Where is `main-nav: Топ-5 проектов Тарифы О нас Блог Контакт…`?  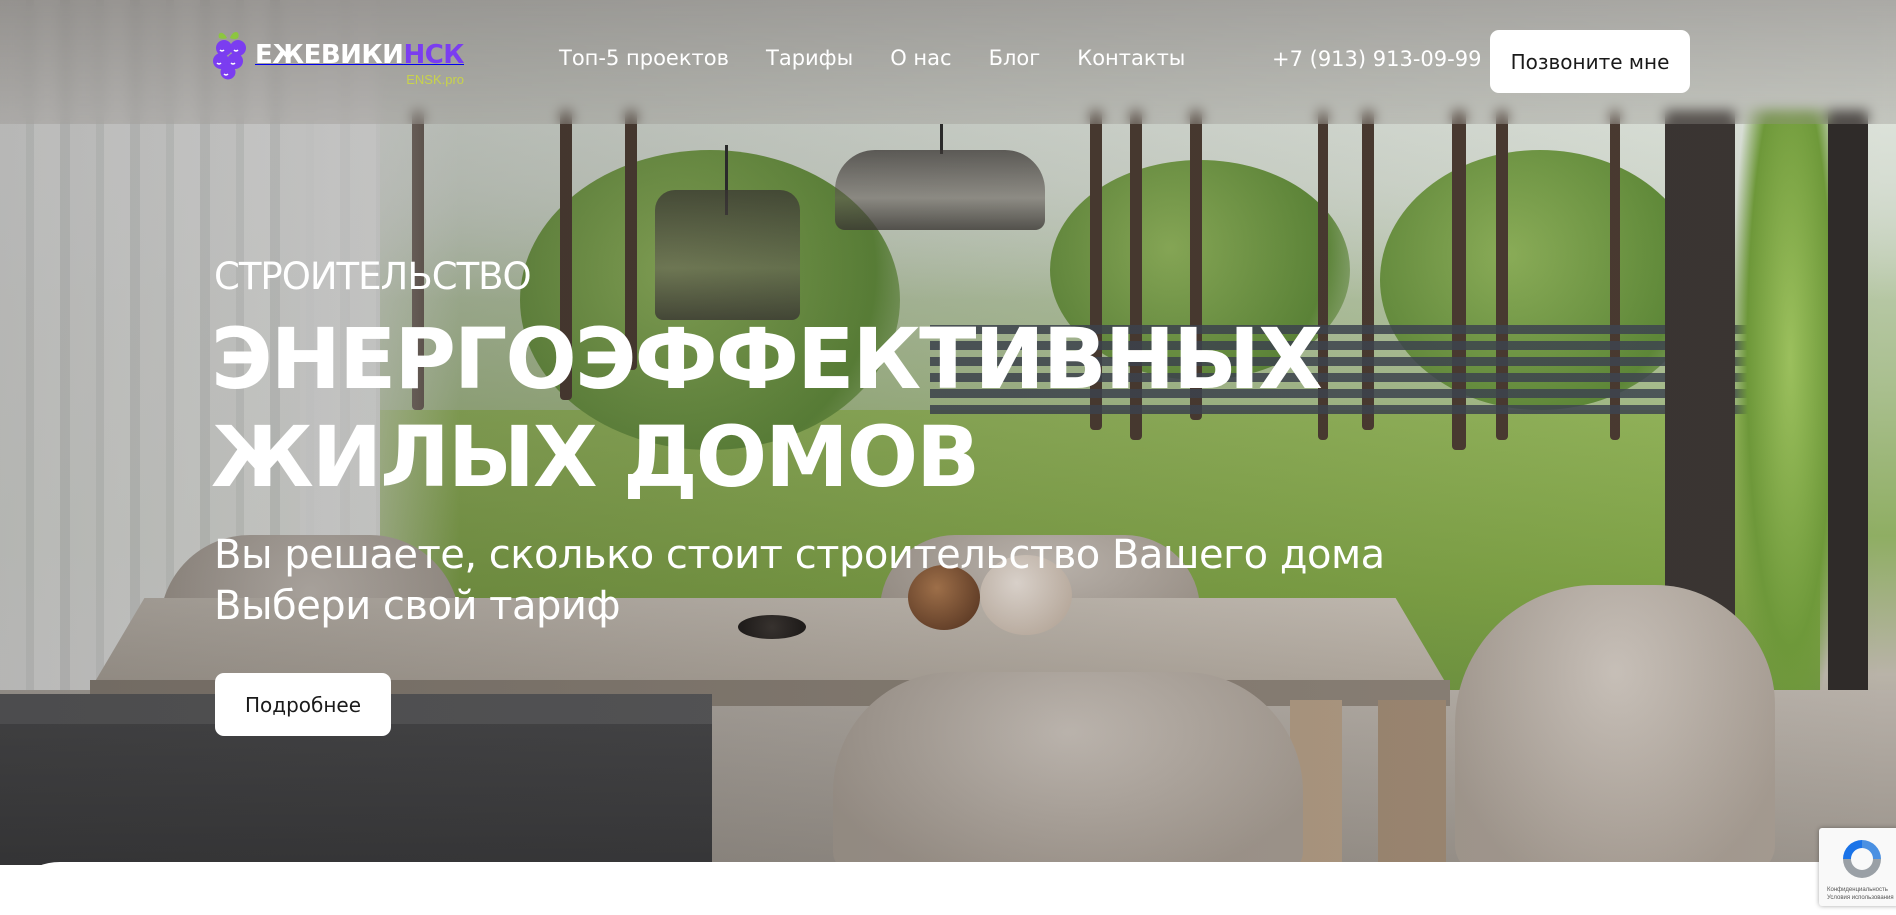 main-nav: Топ-5 проектов Тарифы О нас Блог Контакт… is located at coordinates (890, 58).